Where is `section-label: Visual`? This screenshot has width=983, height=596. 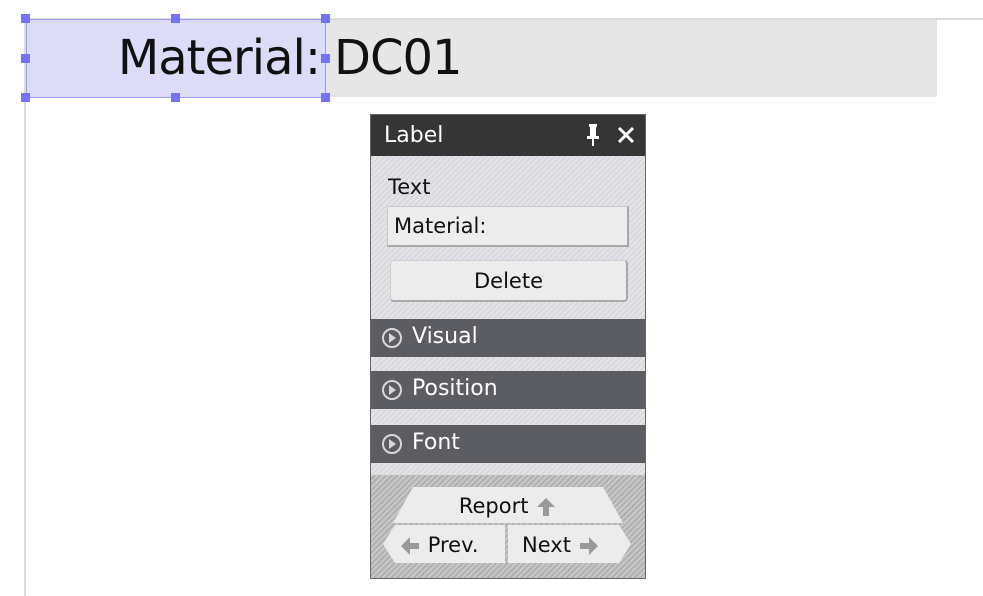 section-label: Visual is located at coordinates (445, 336).